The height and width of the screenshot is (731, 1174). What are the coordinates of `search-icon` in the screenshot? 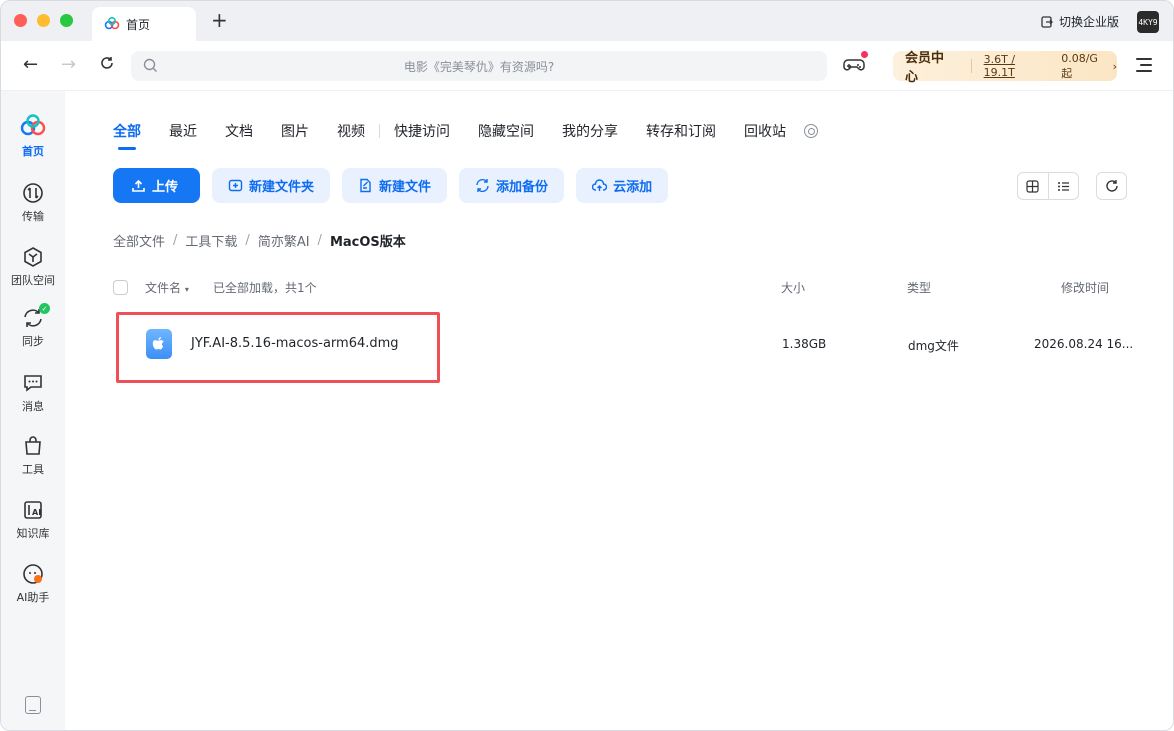 It's located at (150, 65).